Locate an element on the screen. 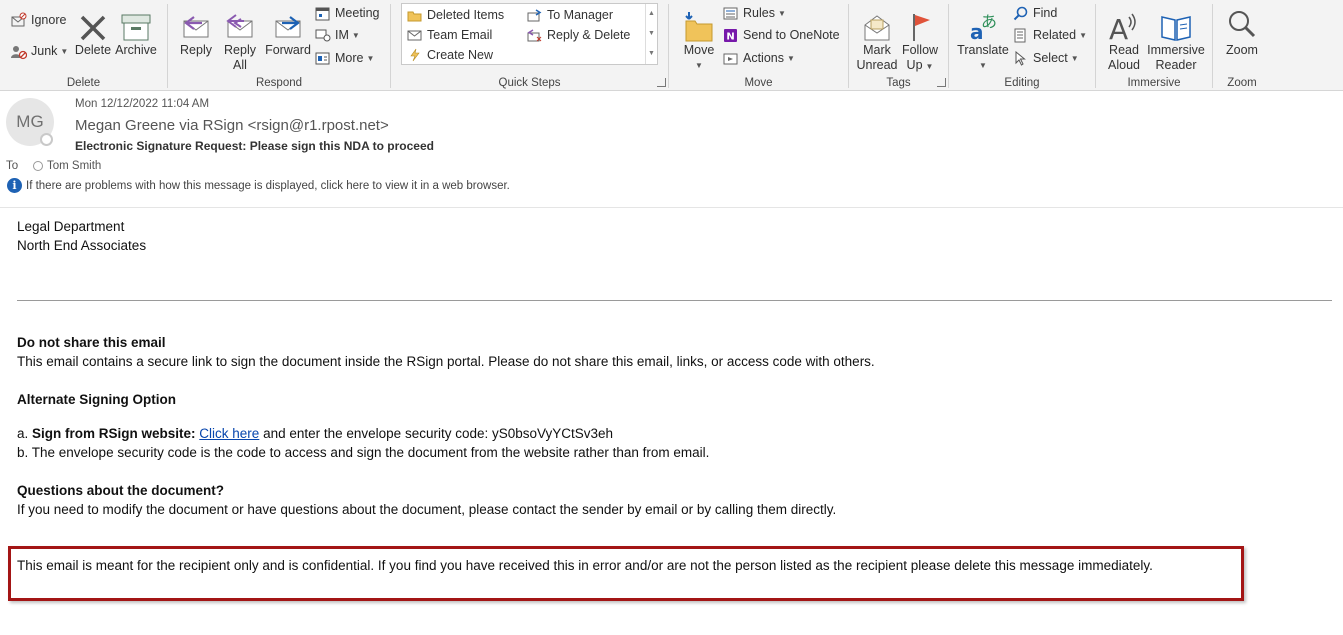 This screenshot has width=1343, height=635. related-button: Related ▼ is located at coordinates (1049, 35).